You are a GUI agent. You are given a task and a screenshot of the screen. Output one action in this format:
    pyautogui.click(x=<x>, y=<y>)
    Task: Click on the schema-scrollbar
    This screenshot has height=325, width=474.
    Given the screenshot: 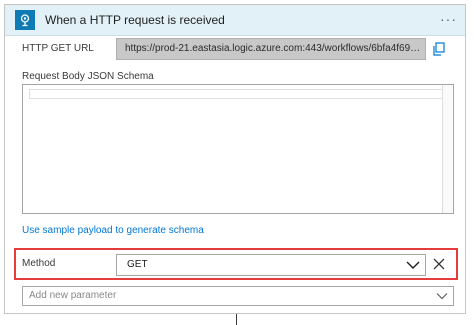 What is the action you would take?
    pyautogui.click(x=447, y=149)
    